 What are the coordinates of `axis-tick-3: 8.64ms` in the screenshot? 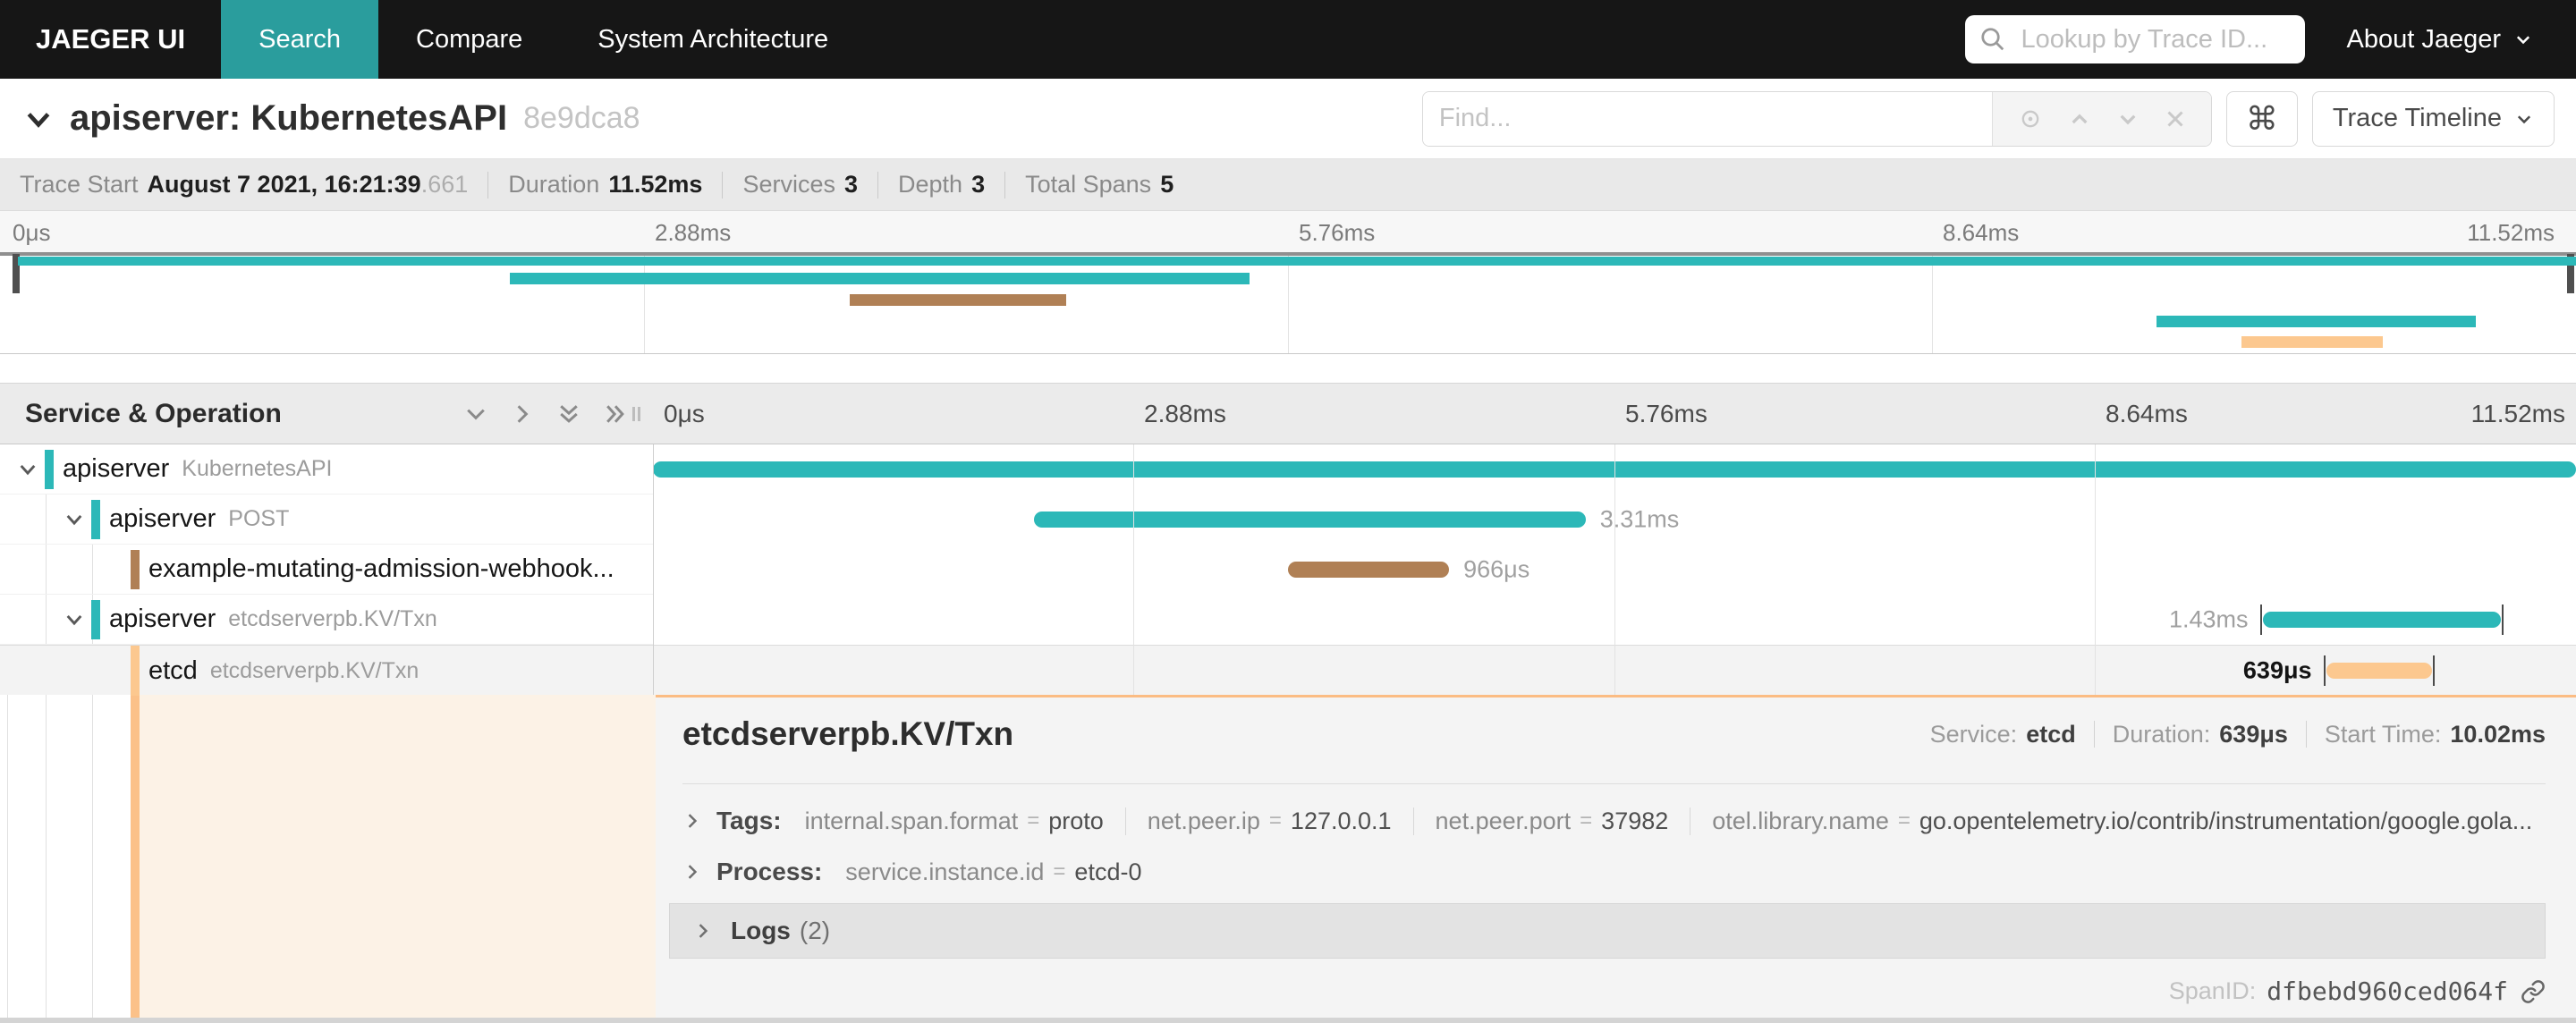 It's located at (1981, 232).